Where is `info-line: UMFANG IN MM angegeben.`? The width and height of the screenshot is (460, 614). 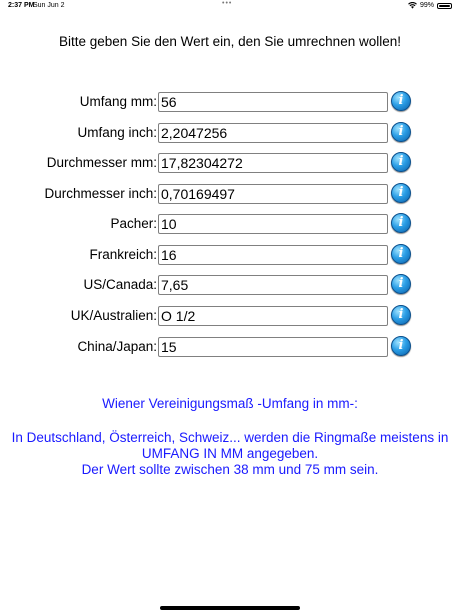
info-line: UMFANG IN MM angegeben. is located at coordinates (230, 453).